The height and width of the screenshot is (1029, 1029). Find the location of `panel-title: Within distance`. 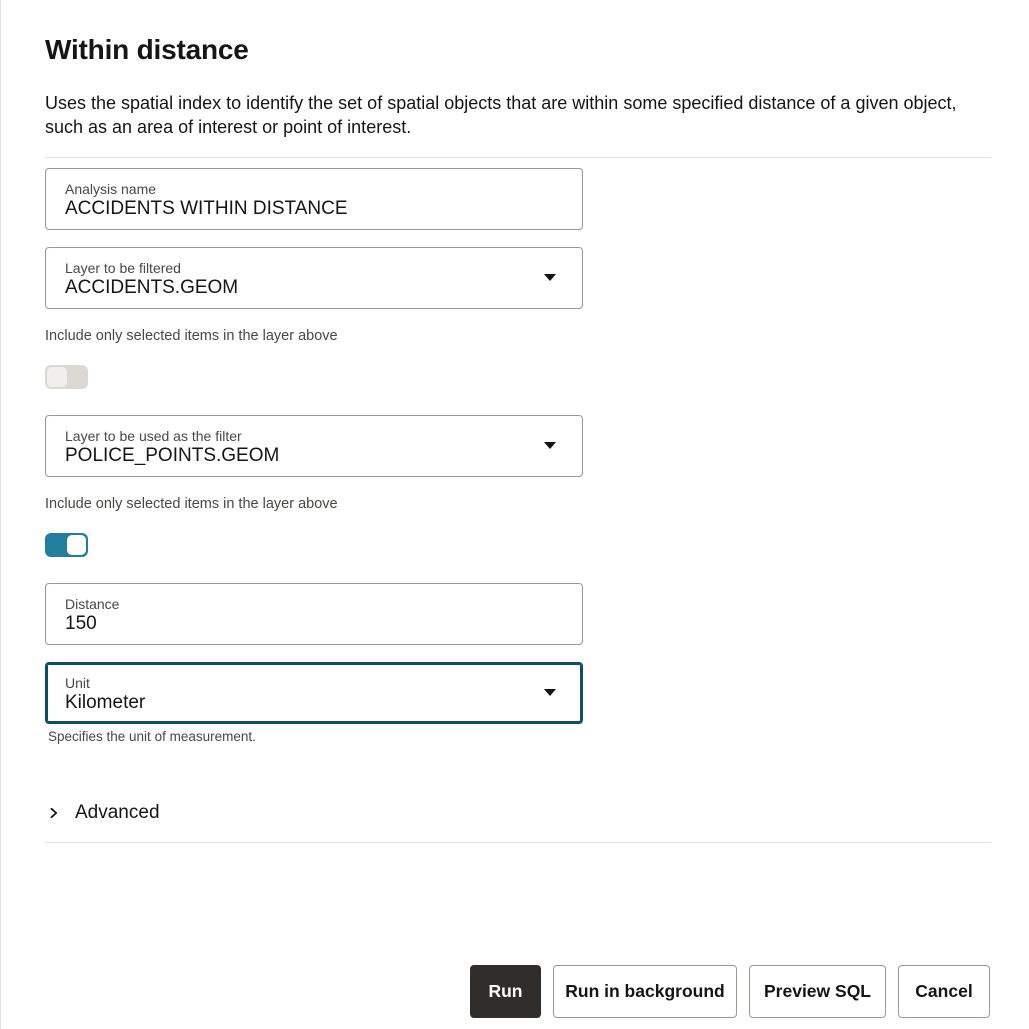

panel-title: Within distance is located at coordinates (147, 49).